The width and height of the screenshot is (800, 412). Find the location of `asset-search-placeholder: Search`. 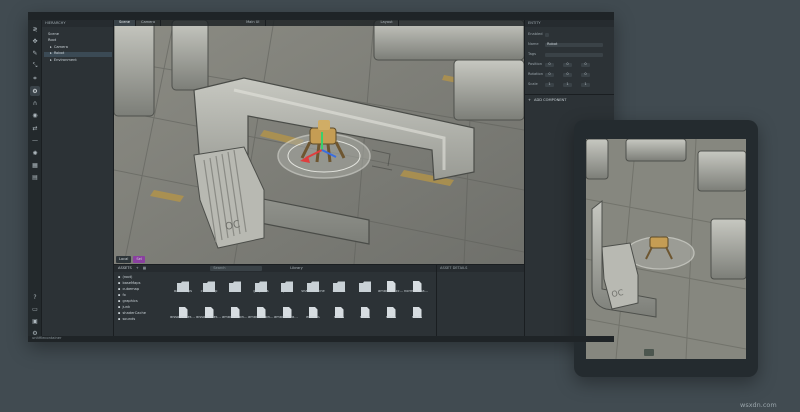

asset-search-placeholder: Search is located at coordinates (219, 267).